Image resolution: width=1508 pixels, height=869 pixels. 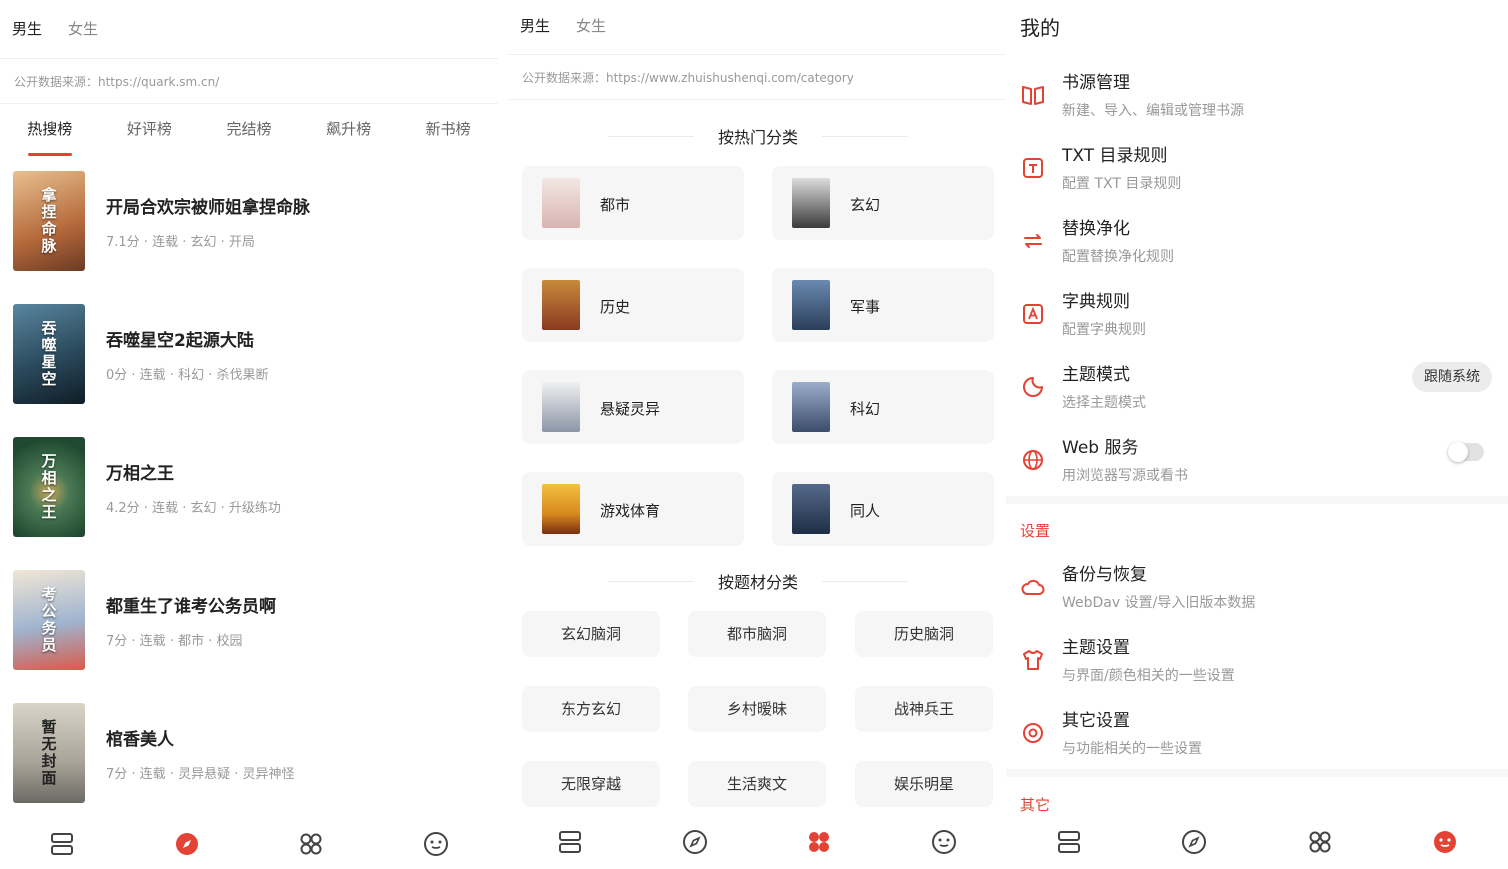 What do you see at coordinates (193, 508) in the screenshot?
I see `book-meta: 4.2分 · 连载 · 玄幻 · 升级练功` at bounding box center [193, 508].